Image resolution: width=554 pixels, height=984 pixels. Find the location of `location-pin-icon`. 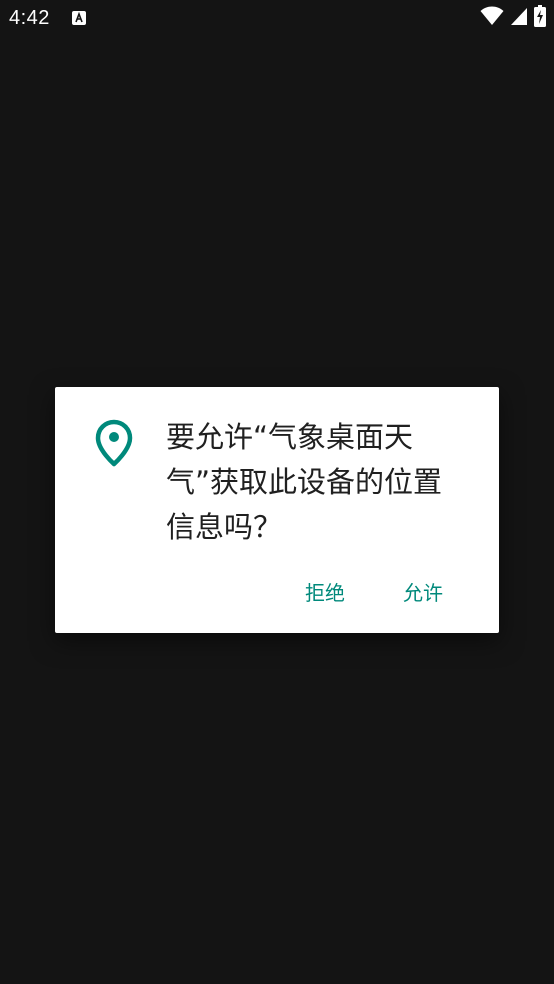

location-pin-icon is located at coordinates (114, 443).